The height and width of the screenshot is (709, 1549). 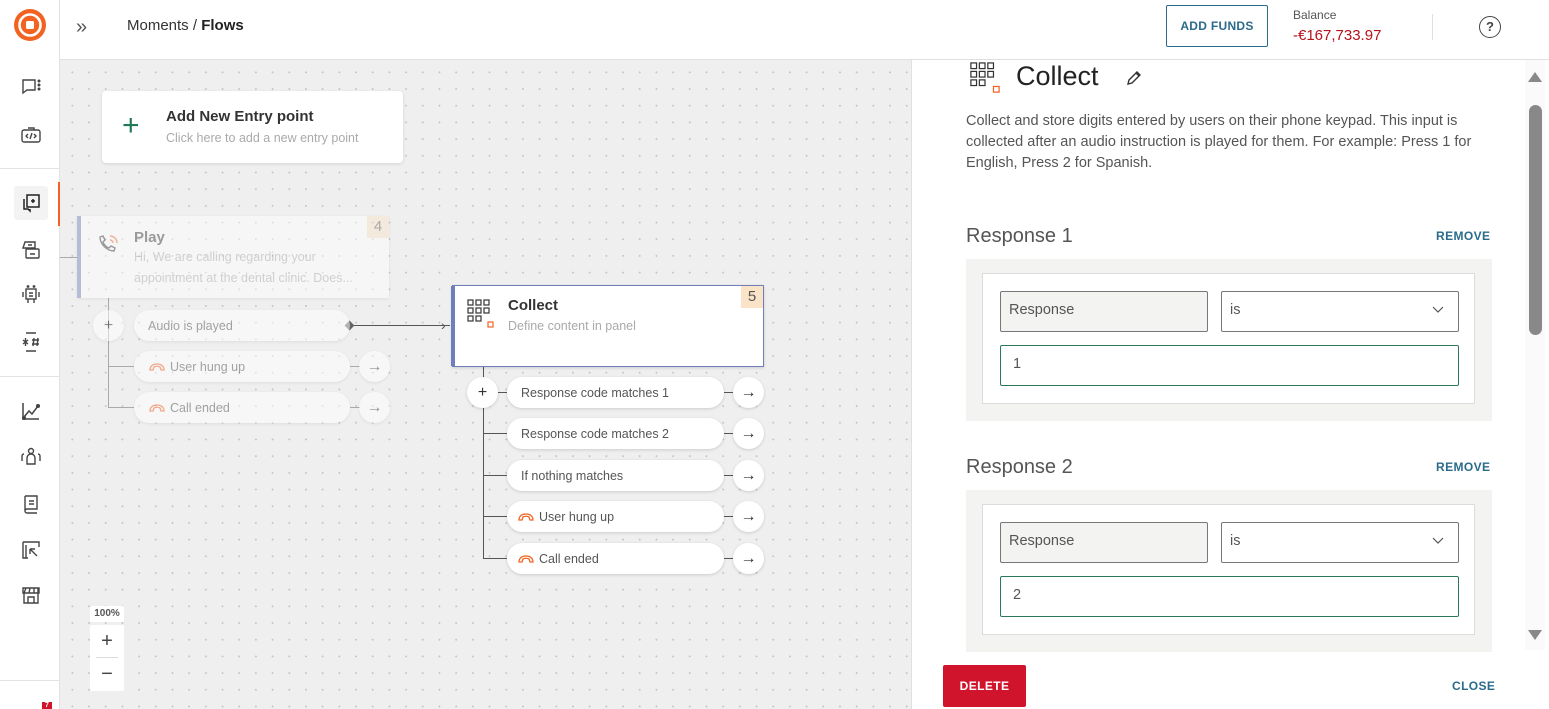 I want to click on breadcrumb-moments: Moments, so click(x=158, y=25).